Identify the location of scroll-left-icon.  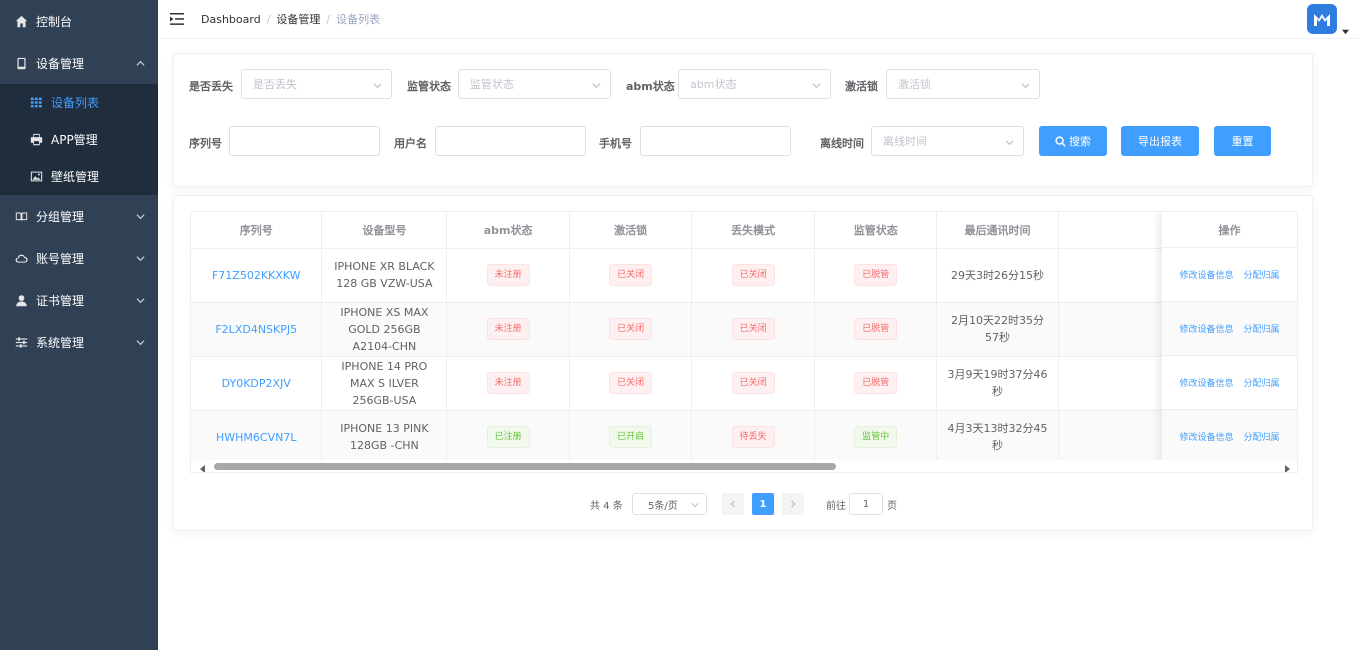
(203, 467).